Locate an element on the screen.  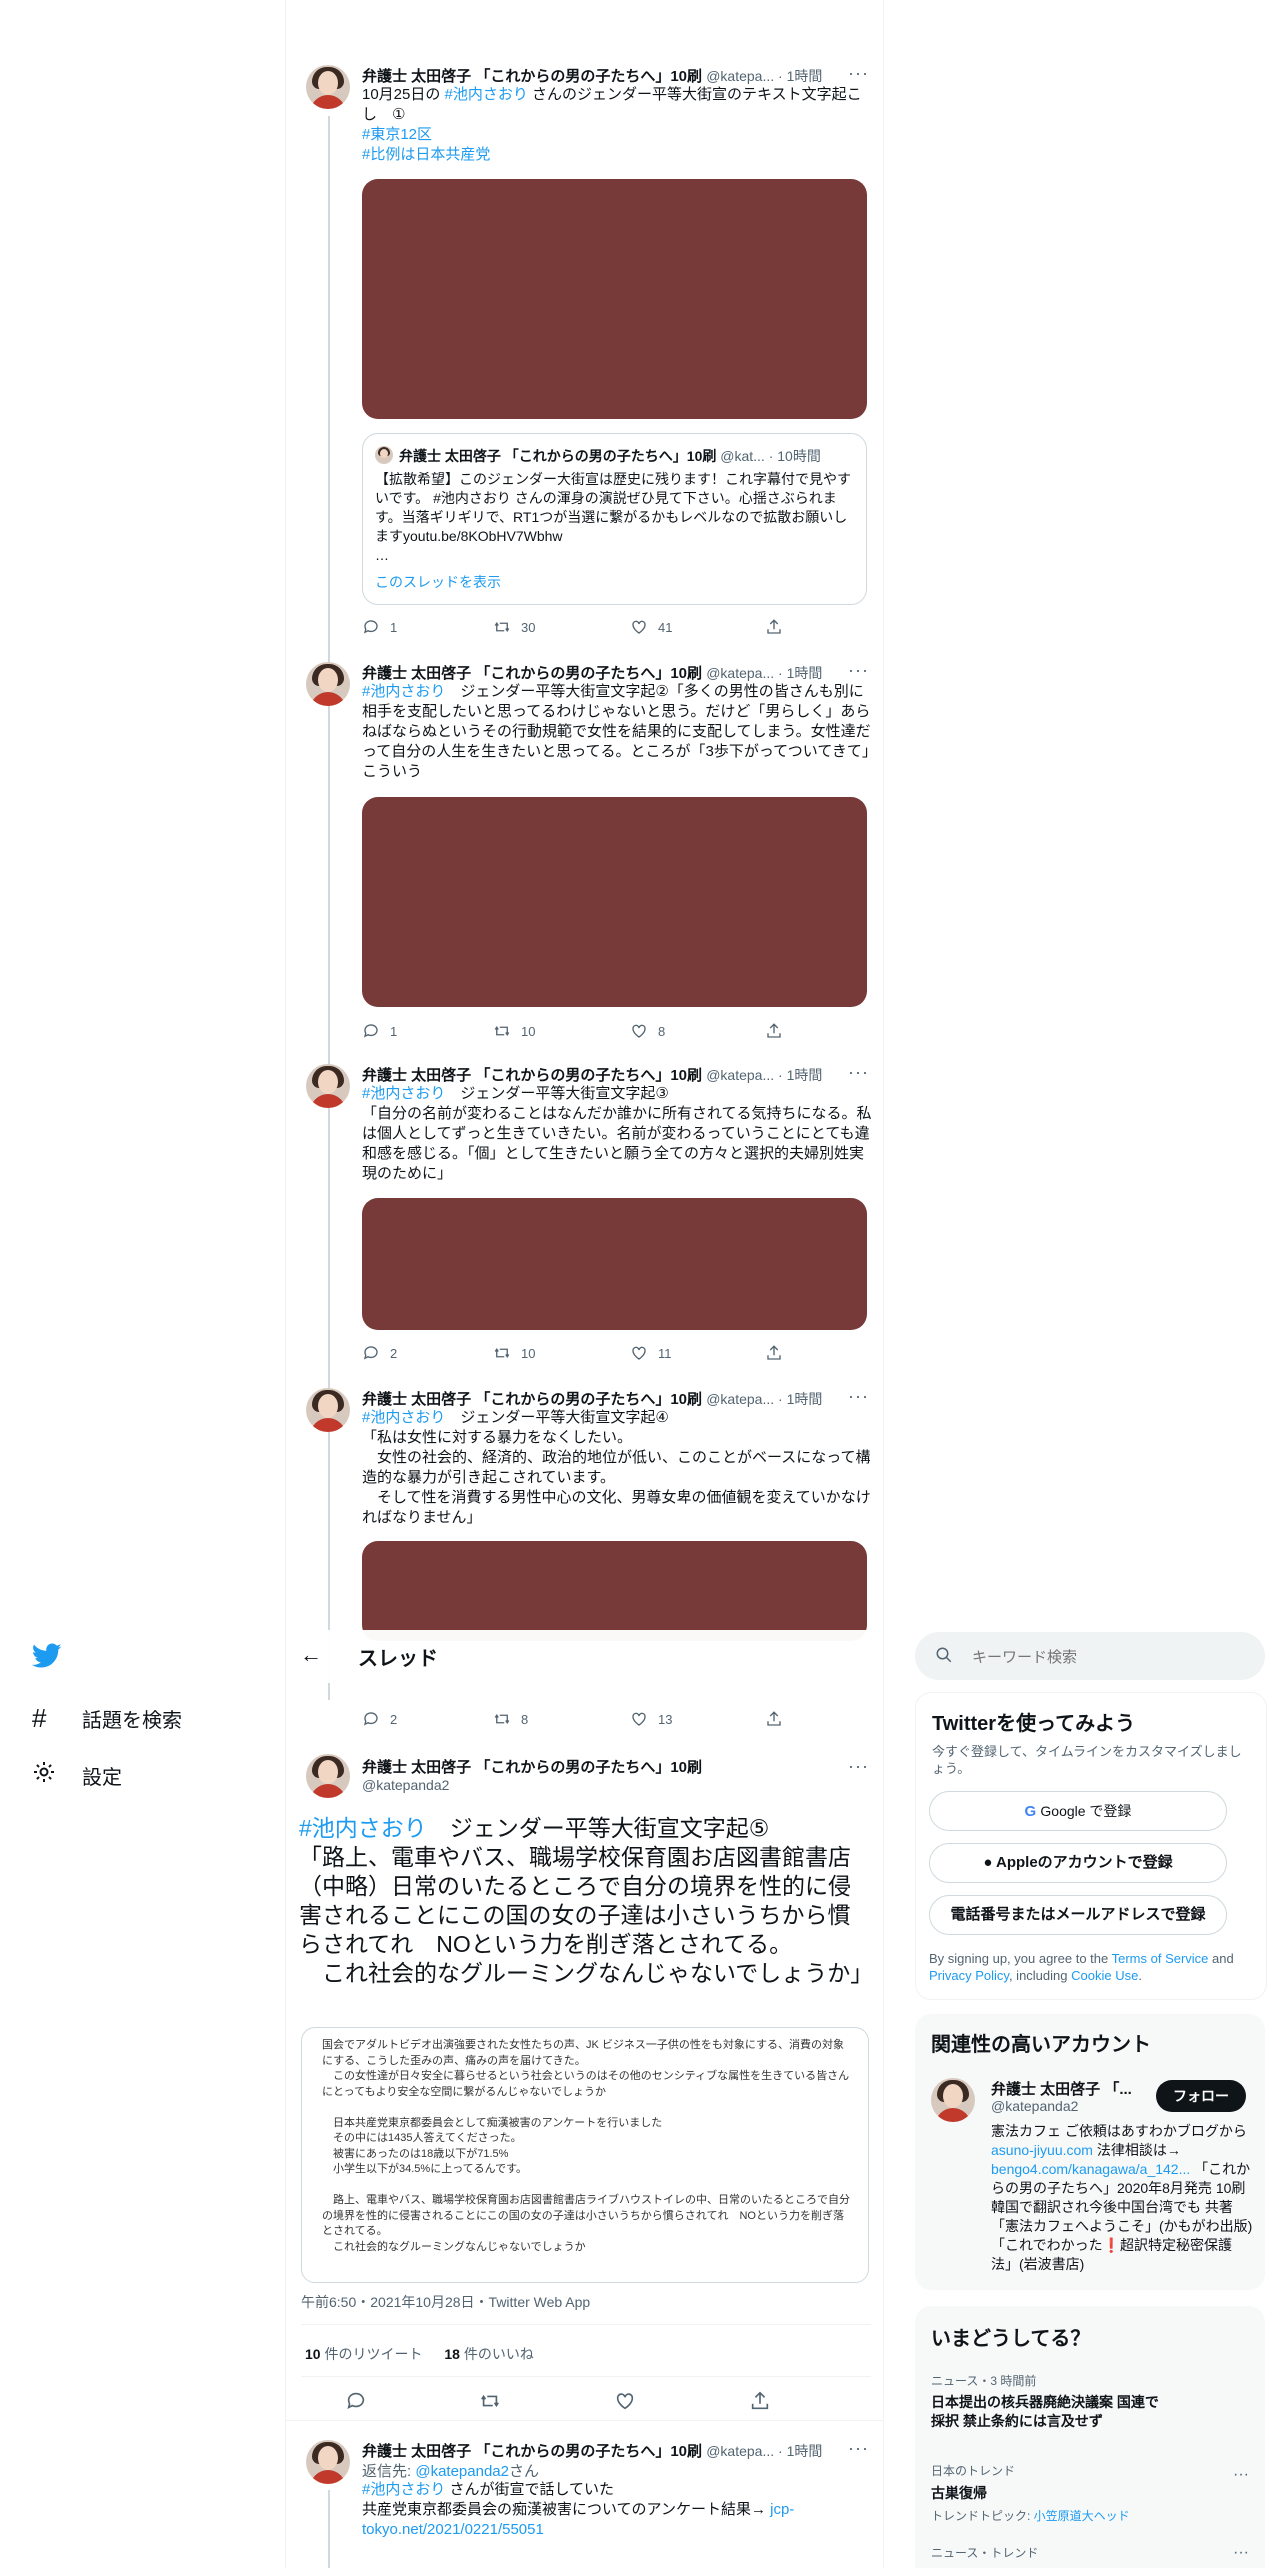
search-box is located at coordinates (1090, 1656).